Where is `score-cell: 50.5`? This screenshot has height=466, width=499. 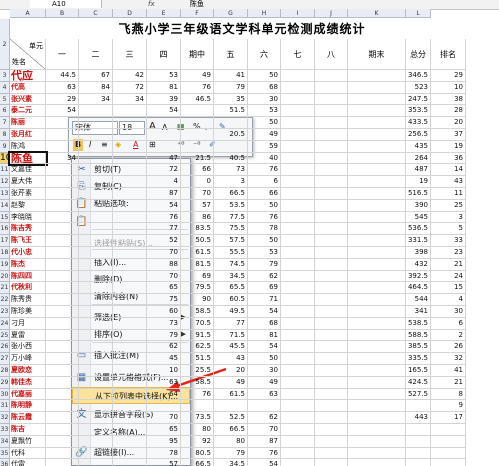 score-cell: 50.5 is located at coordinates (197, 241).